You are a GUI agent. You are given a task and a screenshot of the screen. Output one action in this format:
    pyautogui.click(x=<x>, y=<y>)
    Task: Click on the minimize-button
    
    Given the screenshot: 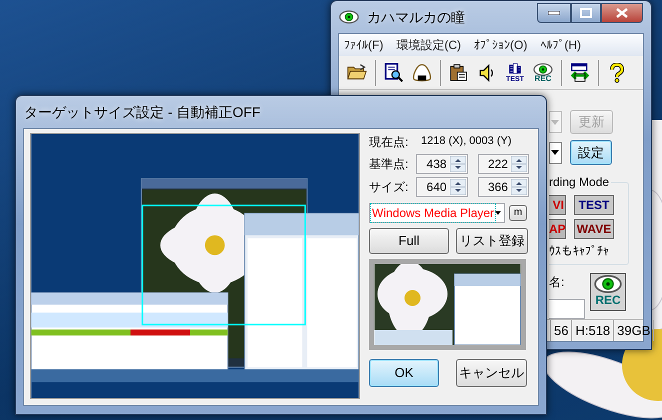 What is the action you would take?
    pyautogui.click(x=554, y=13)
    